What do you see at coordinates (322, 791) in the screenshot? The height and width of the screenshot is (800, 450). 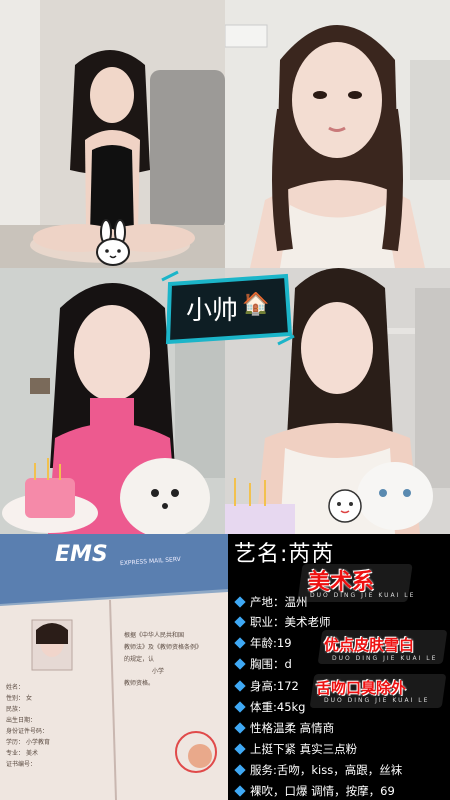 I see `info-row-text: 裸吹，口爆 调情，按摩，69` at bounding box center [322, 791].